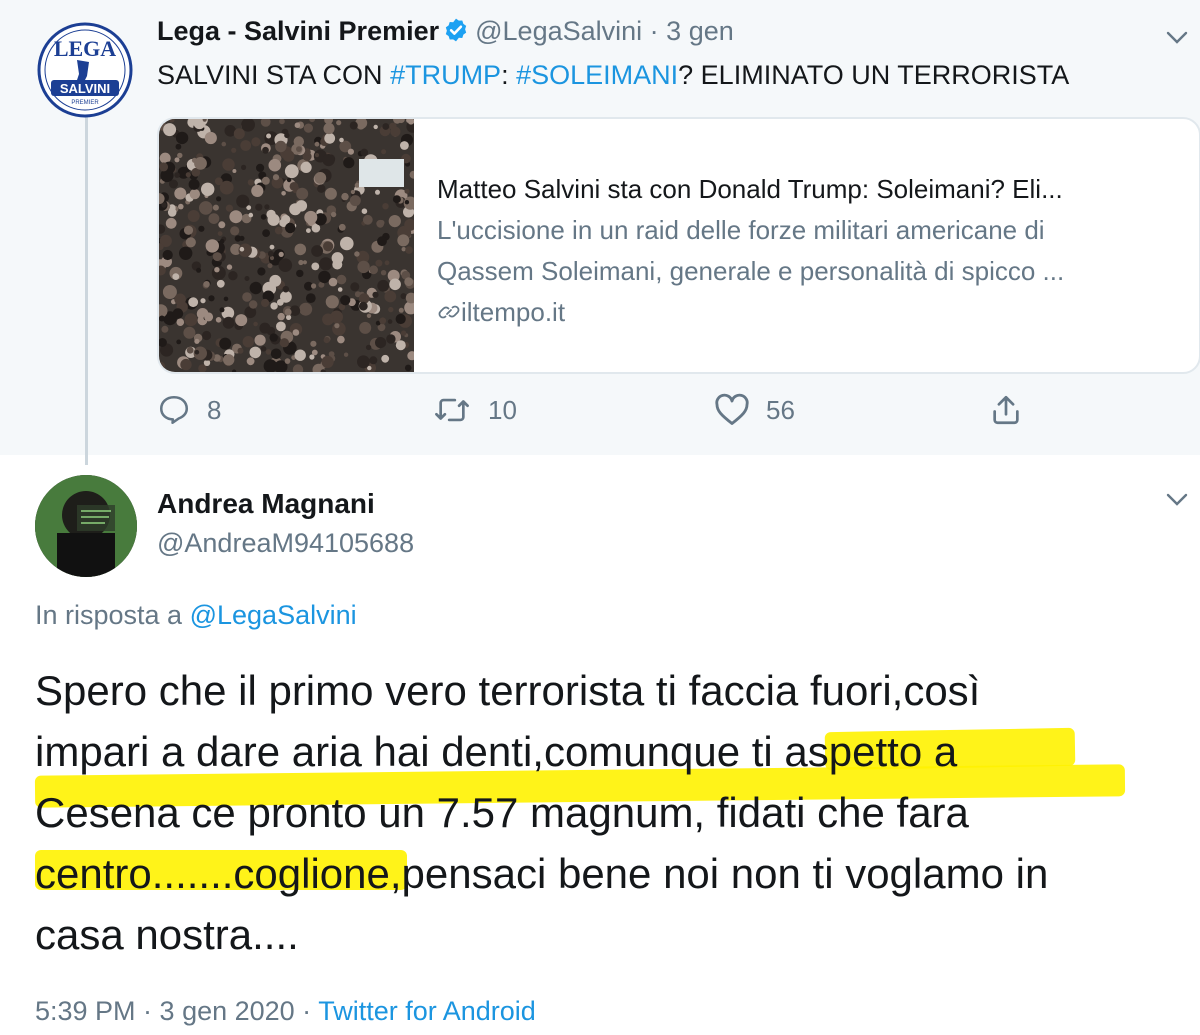  I want to click on like-action: 56, so click(754, 410).